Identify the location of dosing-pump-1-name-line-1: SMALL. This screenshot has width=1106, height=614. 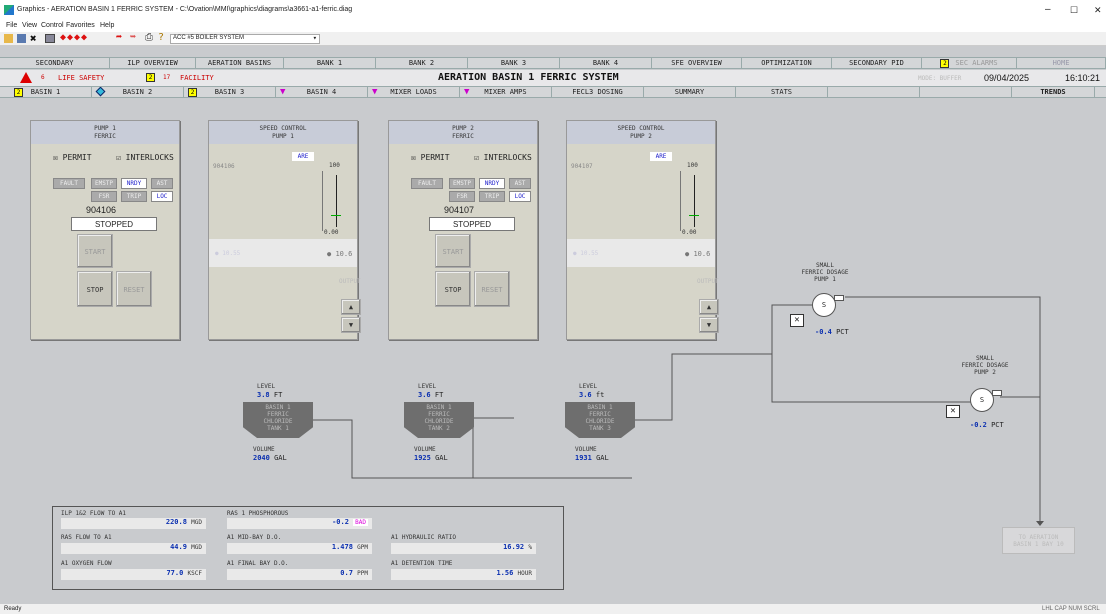
(825, 265).